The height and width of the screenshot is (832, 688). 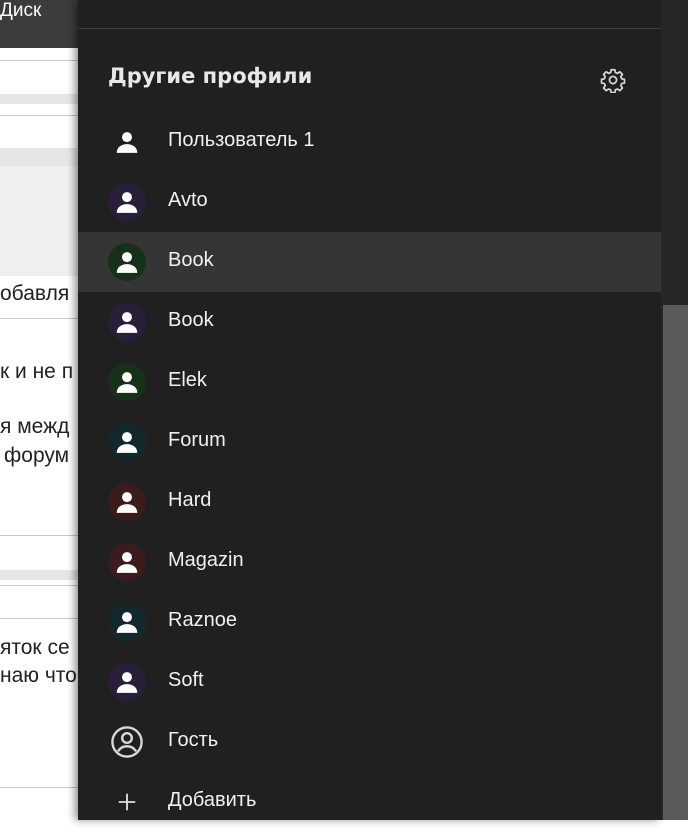 What do you see at coordinates (186, 680) in the screenshot?
I see `profile-label: Soft` at bounding box center [186, 680].